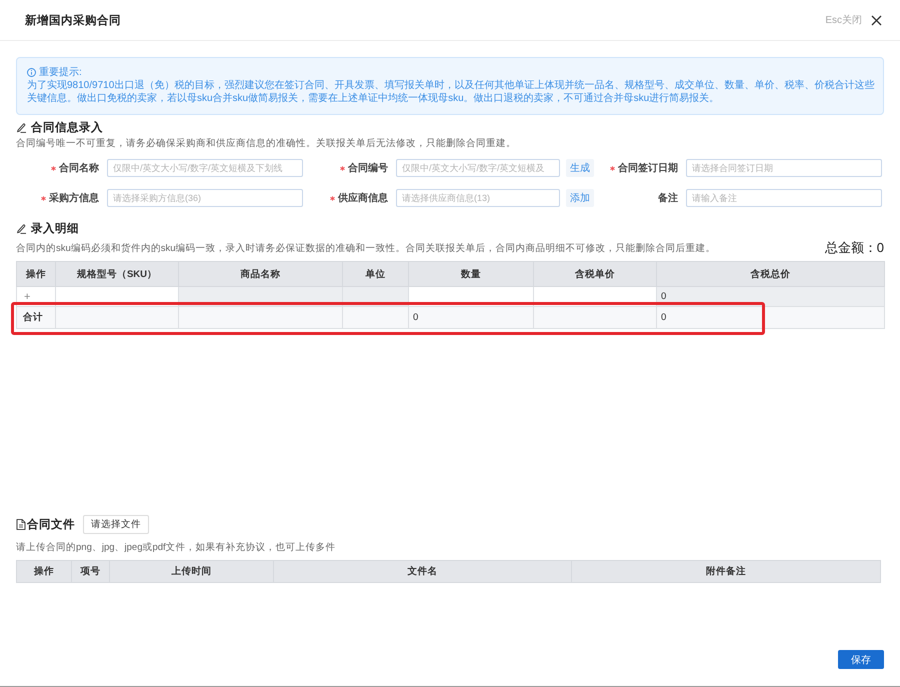  Describe the element at coordinates (363, 198) in the screenshot. I see `field-label: 供应商信息` at that location.